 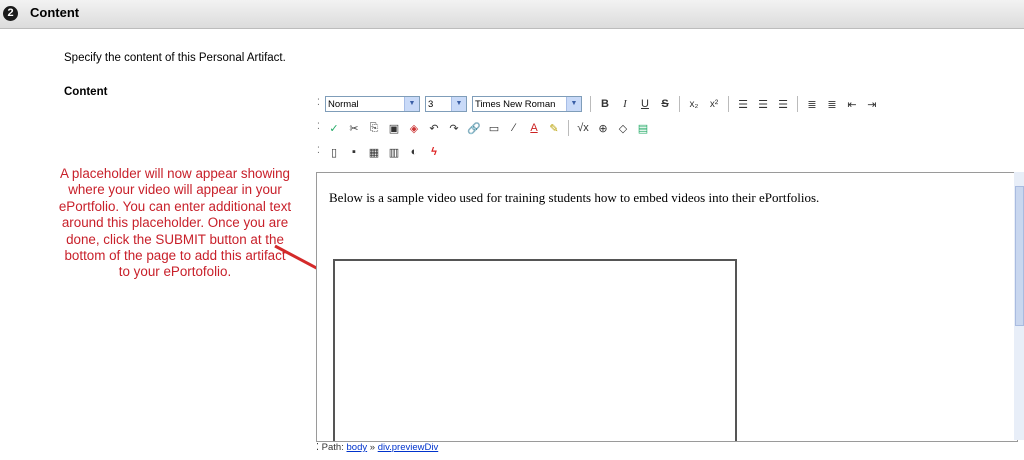 What do you see at coordinates (484, 128) in the screenshot?
I see `toolbar-row-2: ⁚ ✓ ✂ ⎘ ▣ ◈ ↶ ↷ 🔗 ▭ ∕ A ✎ √x ⊕ ◇ ▤` at bounding box center [484, 128].